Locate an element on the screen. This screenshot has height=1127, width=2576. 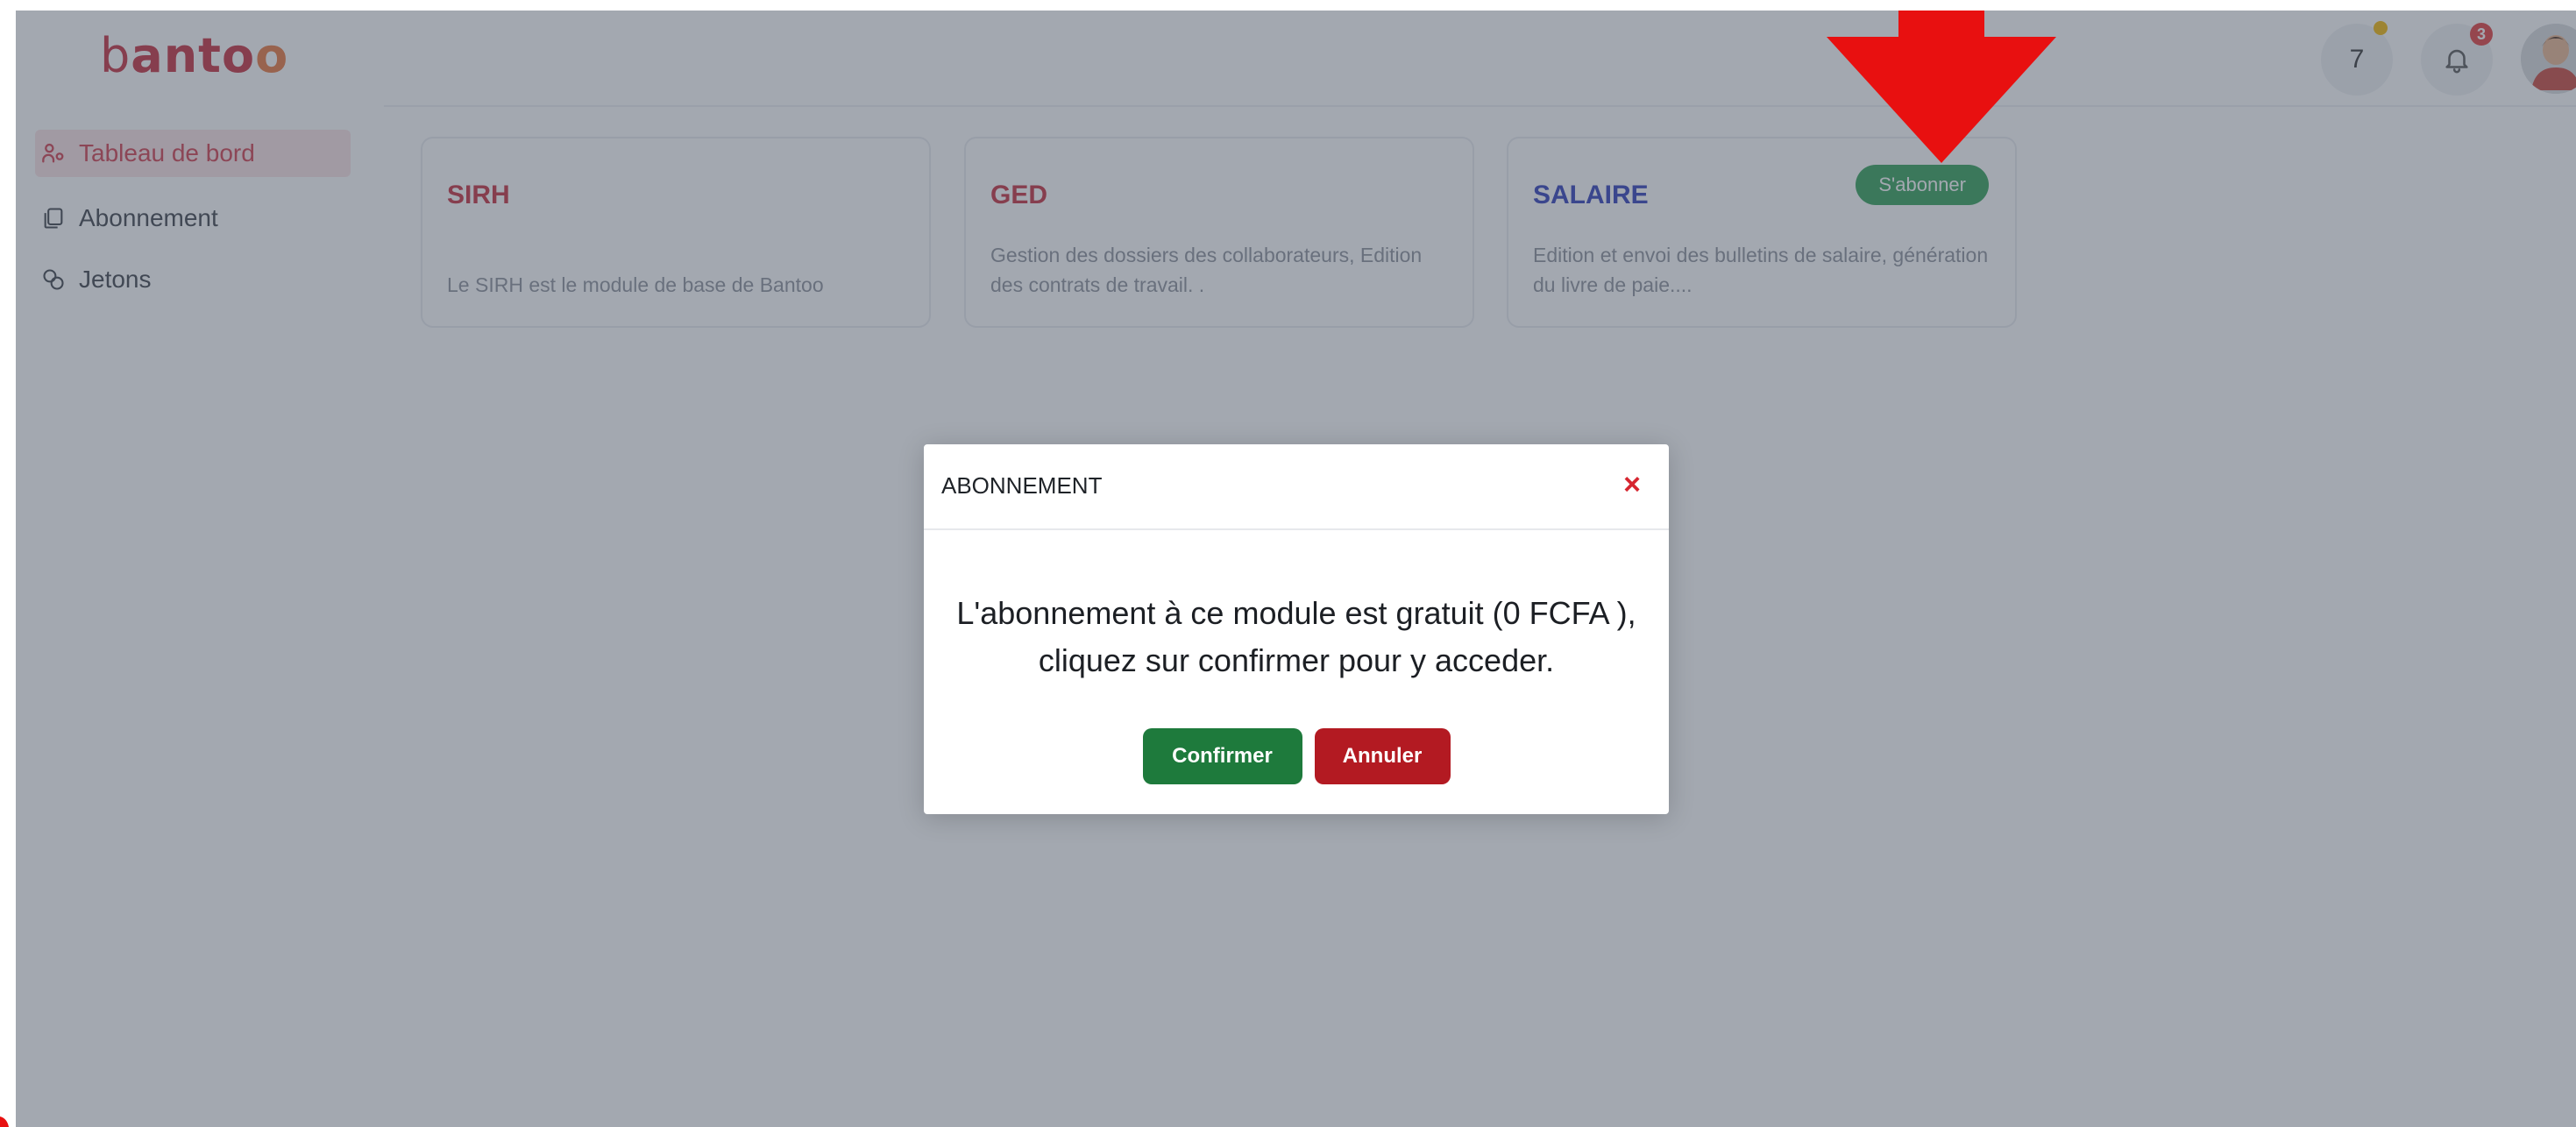
modal-actions: Confirmer Annuler is located at coordinates (1296, 756).